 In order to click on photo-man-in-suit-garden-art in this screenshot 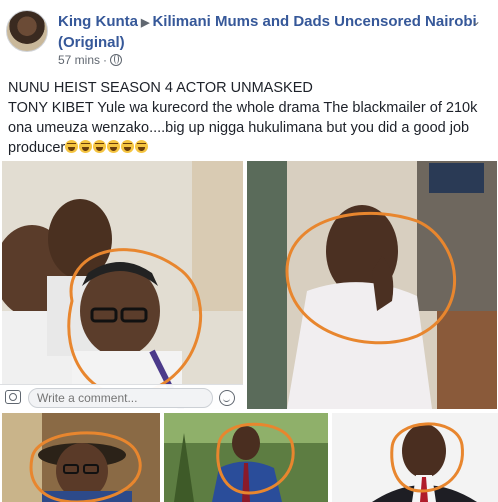, I will do `click(246, 457)`.